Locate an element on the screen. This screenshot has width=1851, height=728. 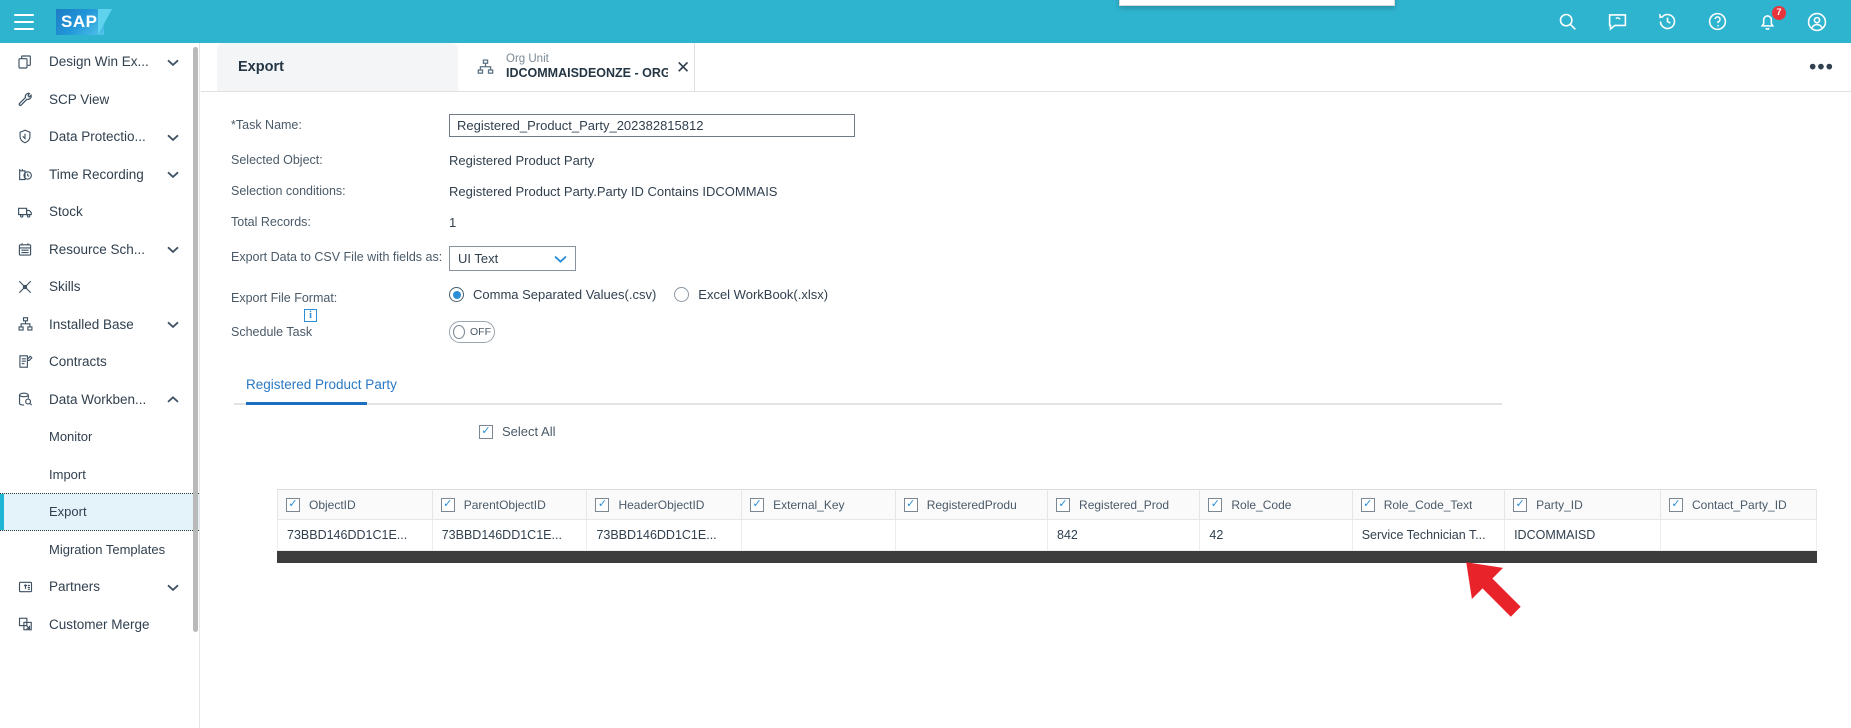
column-header-external-key: ✓ External_Key is located at coordinates (818, 504).